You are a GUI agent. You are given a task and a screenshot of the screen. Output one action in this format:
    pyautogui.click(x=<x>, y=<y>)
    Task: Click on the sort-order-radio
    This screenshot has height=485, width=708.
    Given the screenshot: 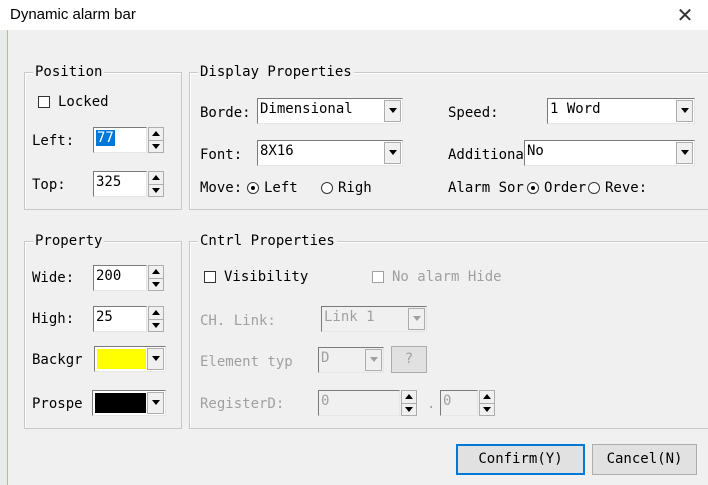 What is the action you would take?
    pyautogui.click(x=533, y=188)
    